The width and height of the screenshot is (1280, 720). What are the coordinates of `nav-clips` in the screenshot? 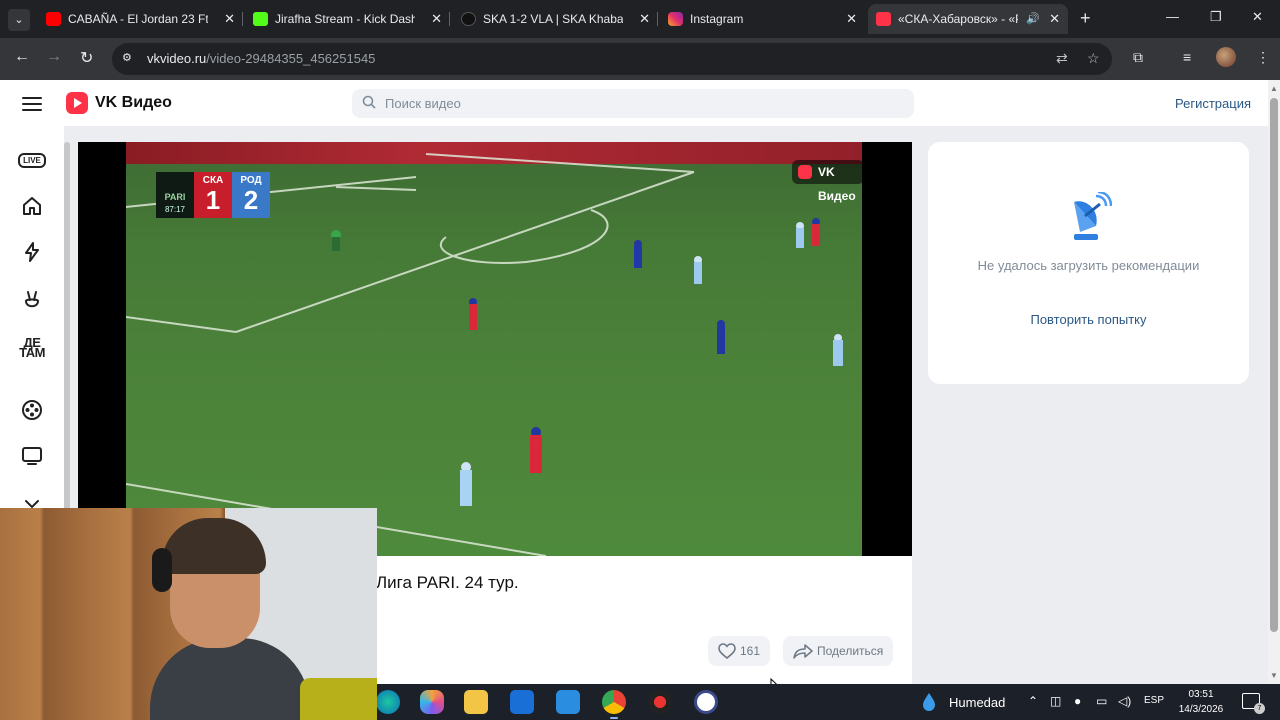 It's located at (32, 252).